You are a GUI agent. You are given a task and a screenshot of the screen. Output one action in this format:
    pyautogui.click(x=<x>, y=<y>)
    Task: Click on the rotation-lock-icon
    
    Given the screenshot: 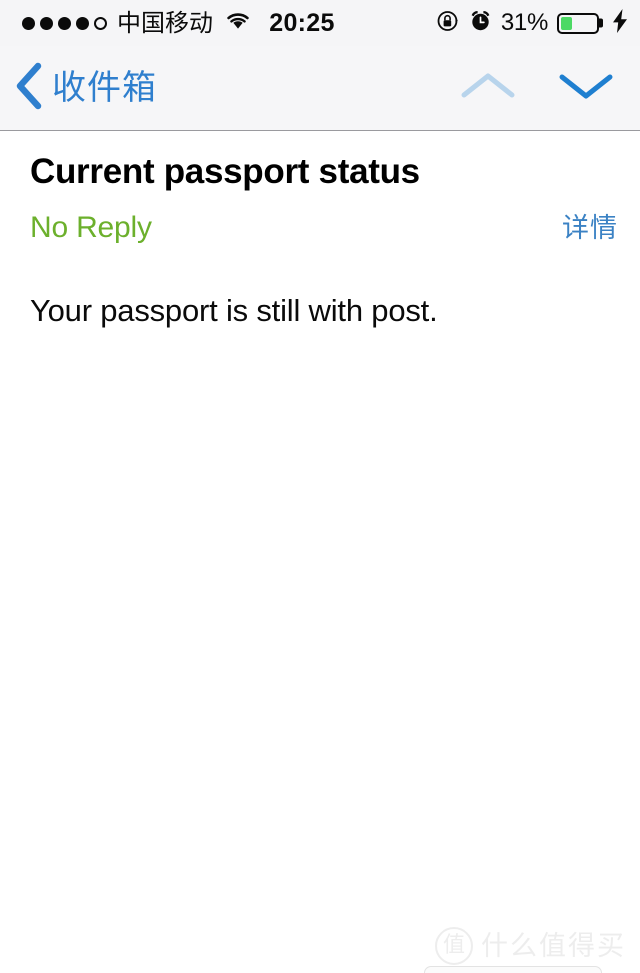 What is the action you would take?
    pyautogui.click(x=448, y=23)
    